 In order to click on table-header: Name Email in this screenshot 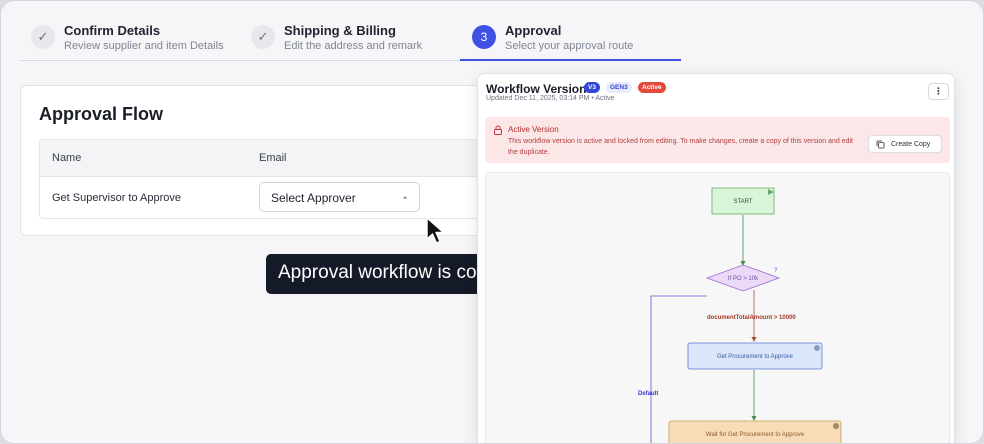, I will do `click(270, 158)`.